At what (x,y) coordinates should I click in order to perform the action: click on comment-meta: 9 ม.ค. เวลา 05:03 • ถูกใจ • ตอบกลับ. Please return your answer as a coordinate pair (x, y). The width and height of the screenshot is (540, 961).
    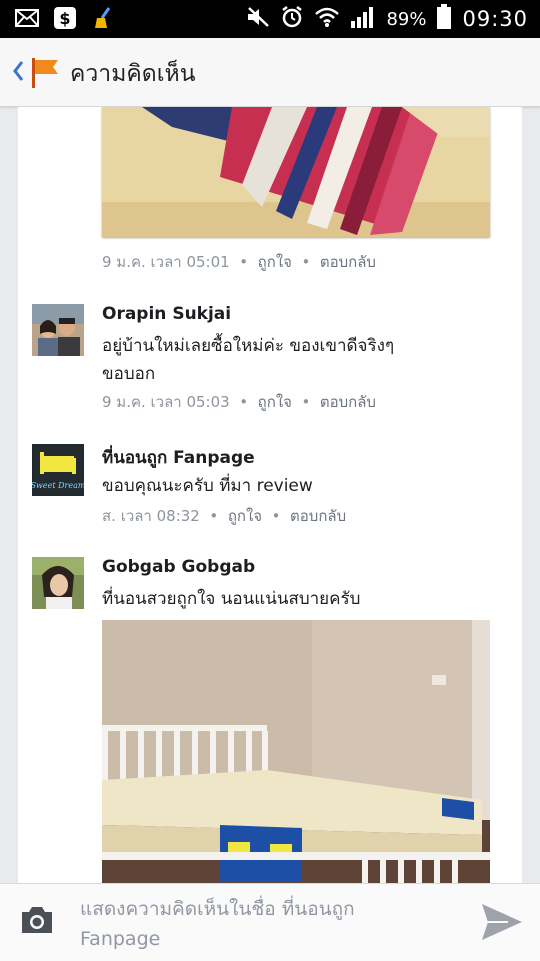
    Looking at the image, I should click on (239, 402).